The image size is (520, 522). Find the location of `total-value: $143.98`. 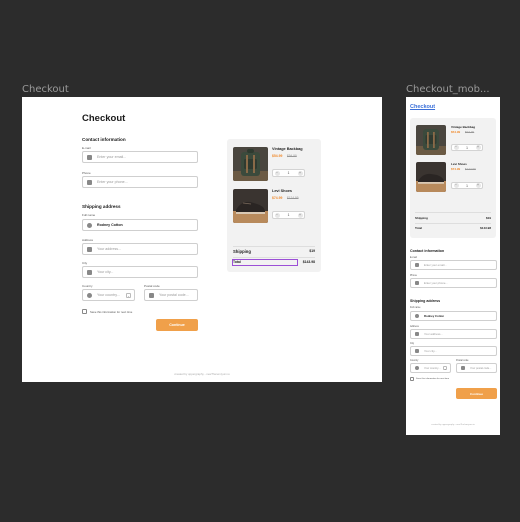

total-value: $143.98 is located at coordinates (485, 228).